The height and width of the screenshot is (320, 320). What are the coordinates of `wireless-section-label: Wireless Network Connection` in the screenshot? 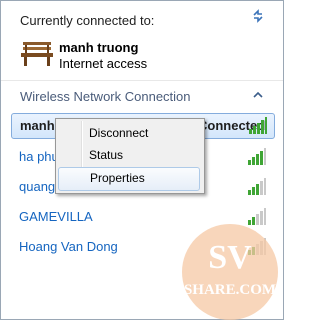 It's located at (105, 96).